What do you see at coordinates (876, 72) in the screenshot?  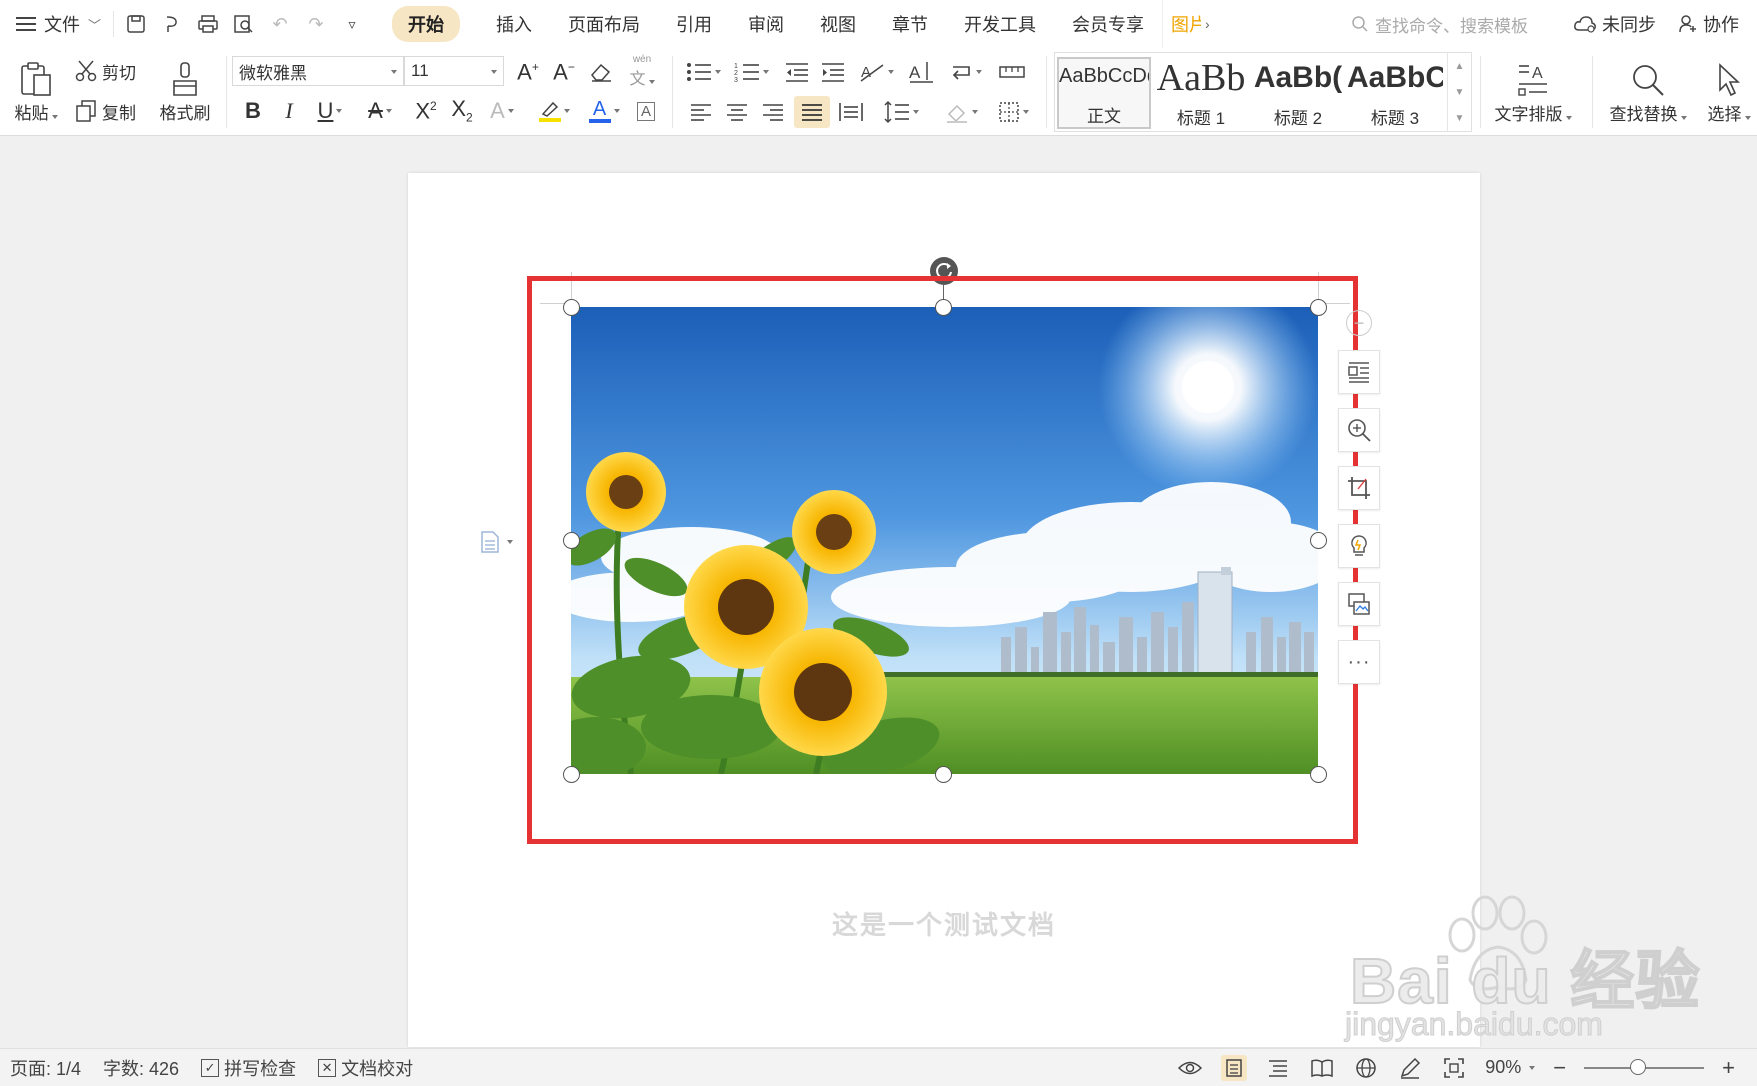 I see `text-direction-button: A` at bounding box center [876, 72].